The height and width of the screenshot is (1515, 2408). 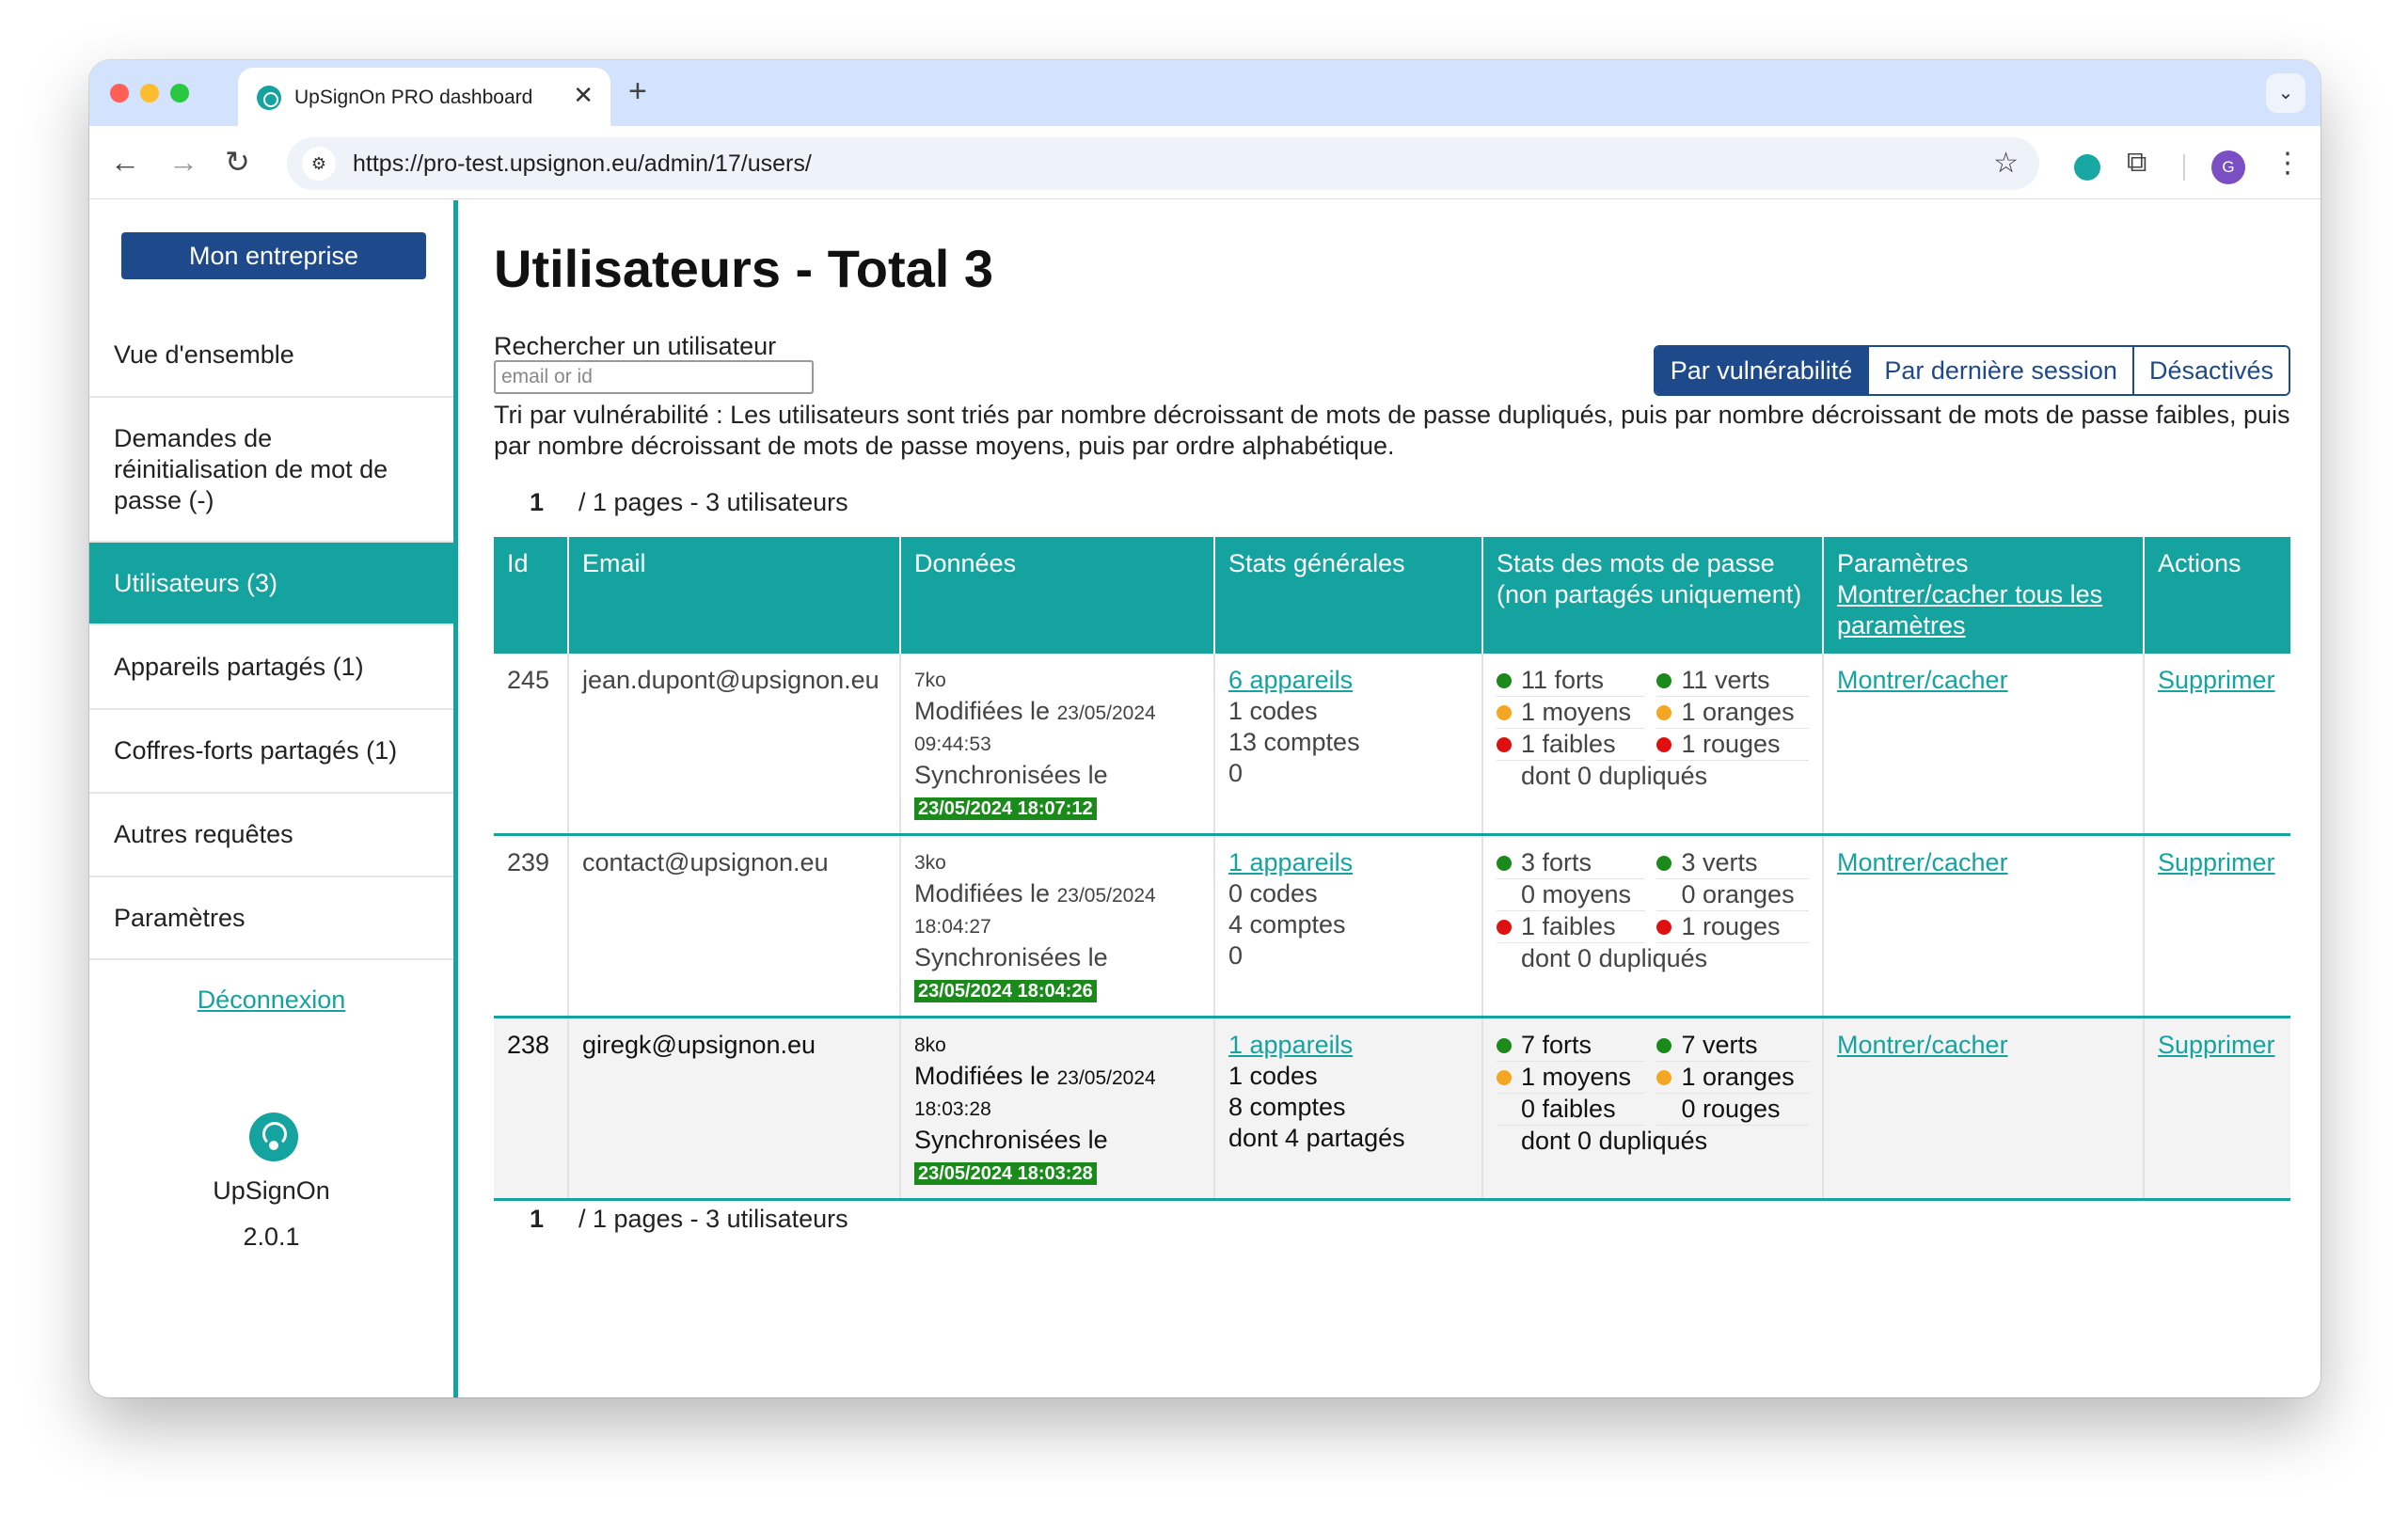 I want to click on accounts-count: 13 comptes, so click(x=1294, y=742).